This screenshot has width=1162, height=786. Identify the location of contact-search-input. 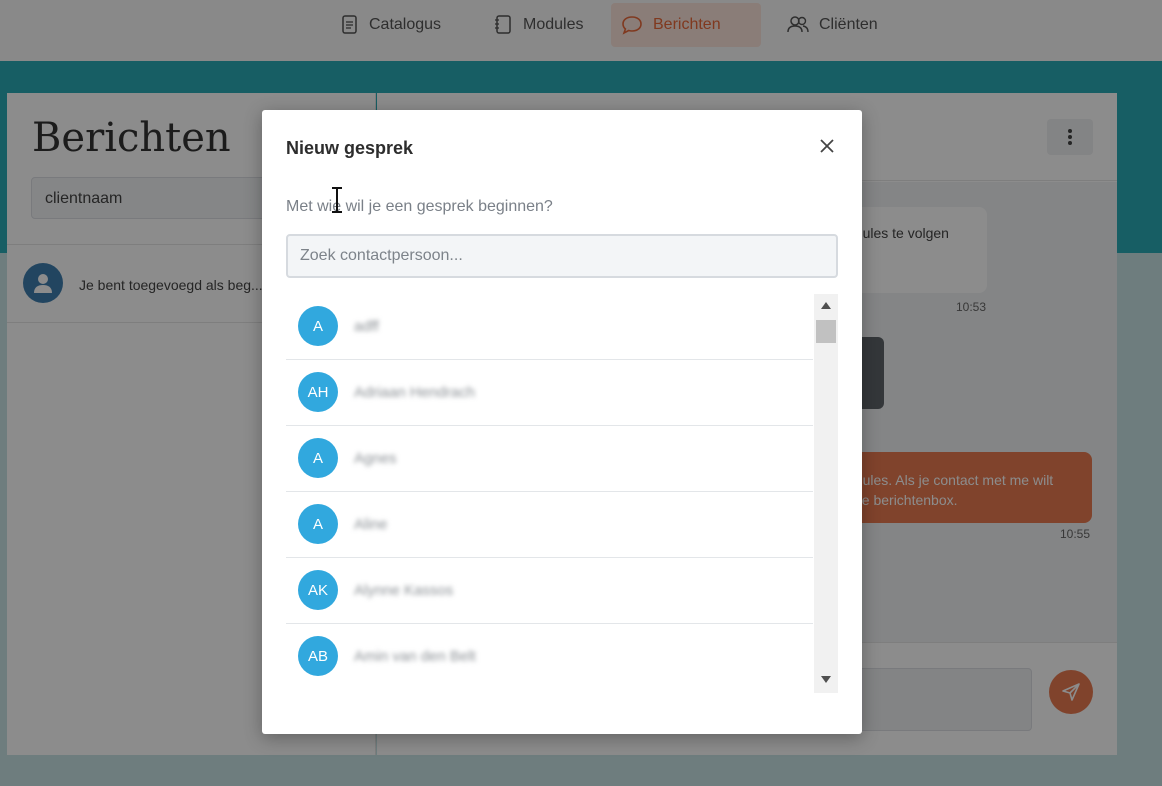
(562, 256).